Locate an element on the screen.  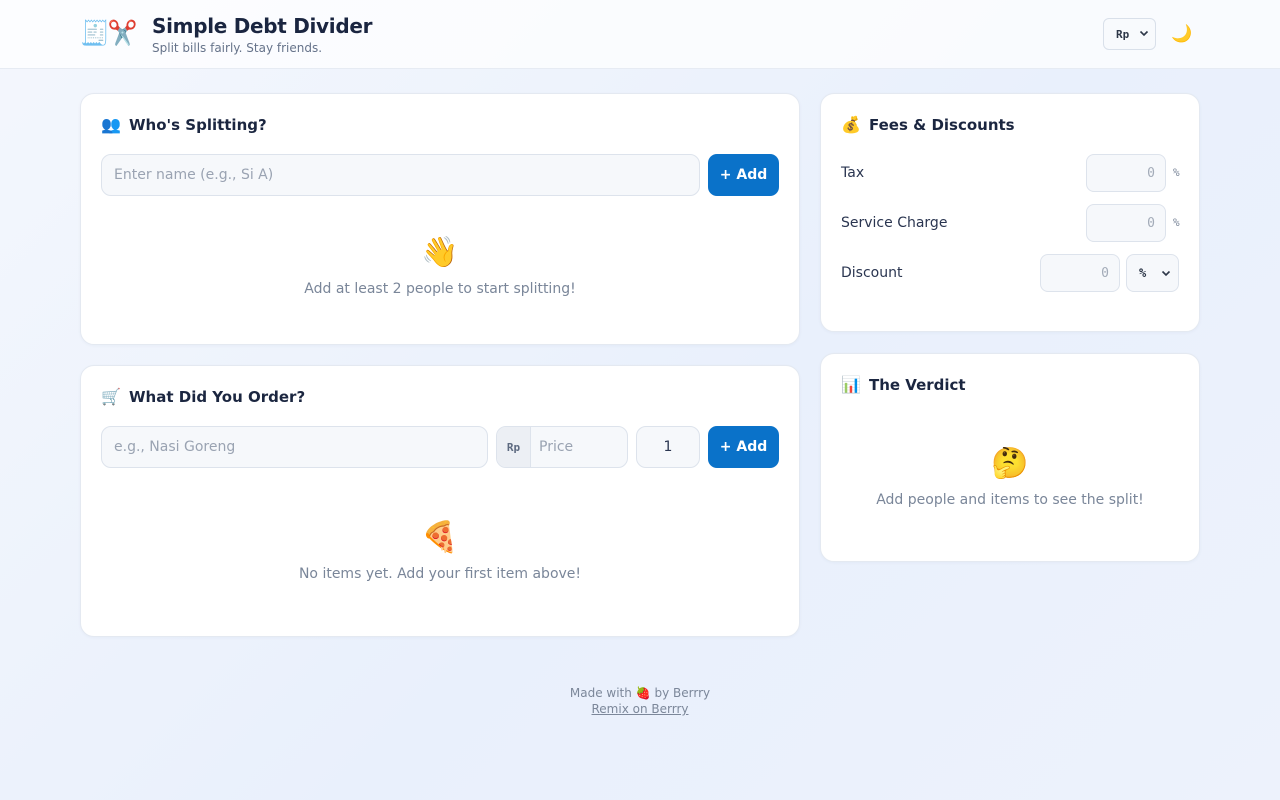
add-person-button: + Add is located at coordinates (743, 175).